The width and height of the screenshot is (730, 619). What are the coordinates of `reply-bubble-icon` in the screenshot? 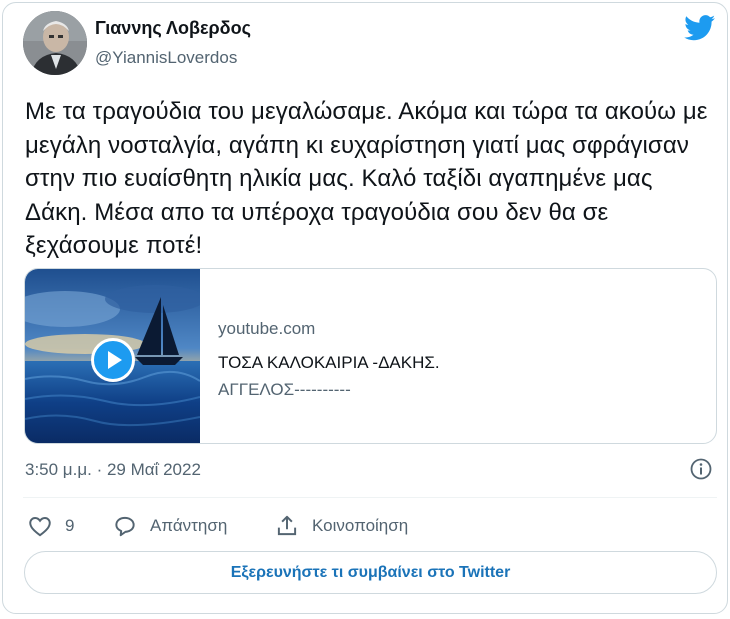 It's located at (125, 526).